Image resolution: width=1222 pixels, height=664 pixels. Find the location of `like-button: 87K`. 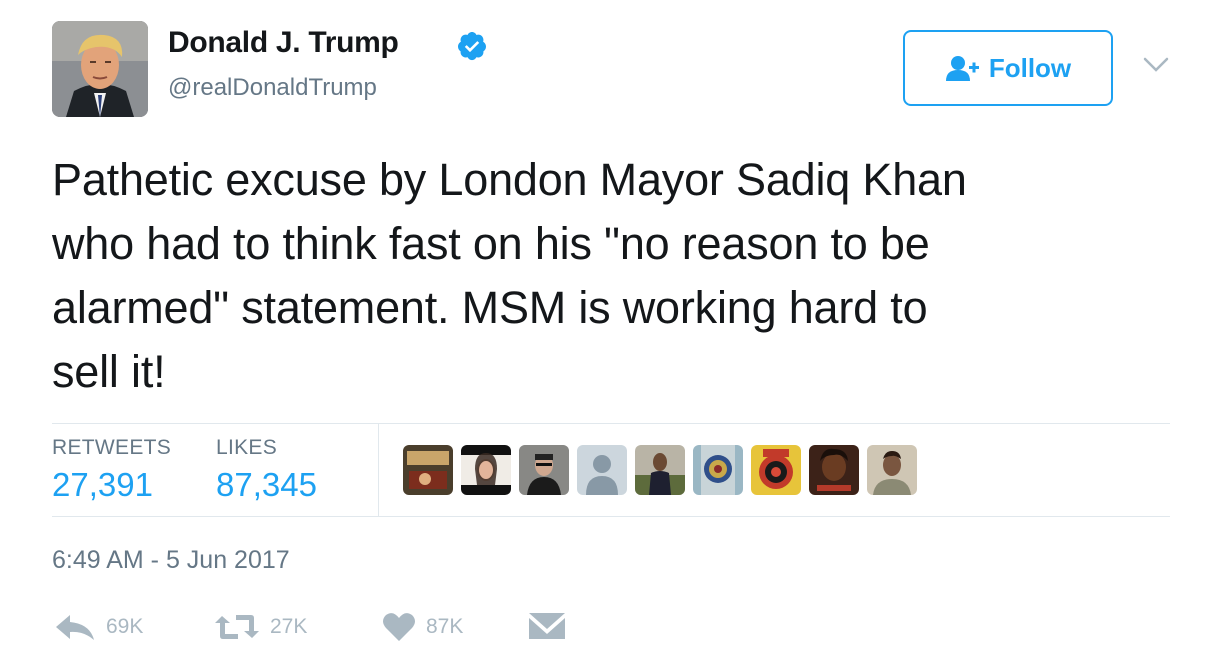

like-button: 87K is located at coordinates (422, 627).